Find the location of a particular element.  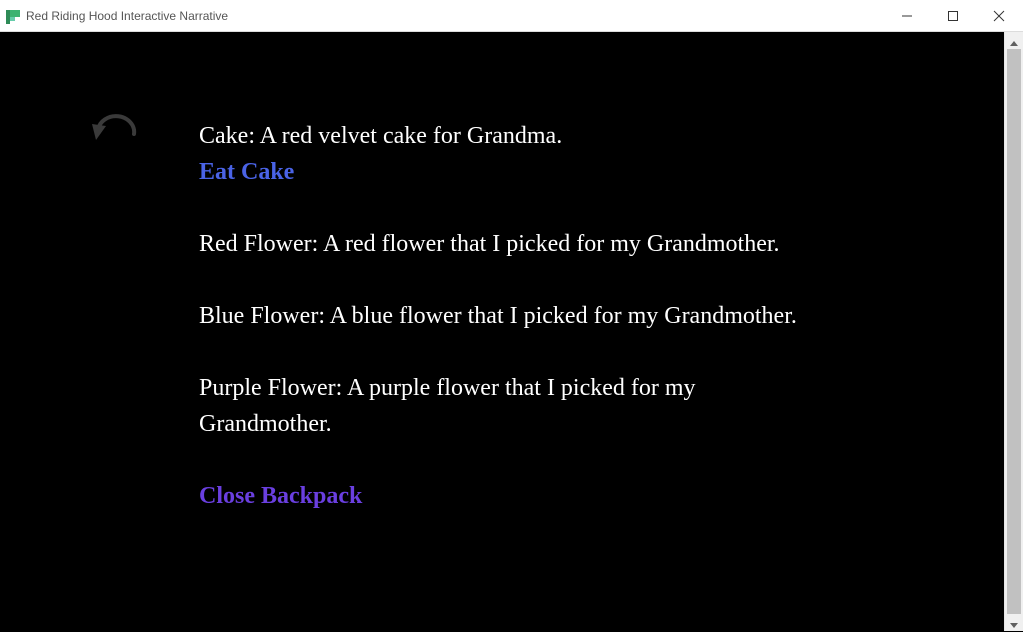

minimize-button is located at coordinates (907, 16).